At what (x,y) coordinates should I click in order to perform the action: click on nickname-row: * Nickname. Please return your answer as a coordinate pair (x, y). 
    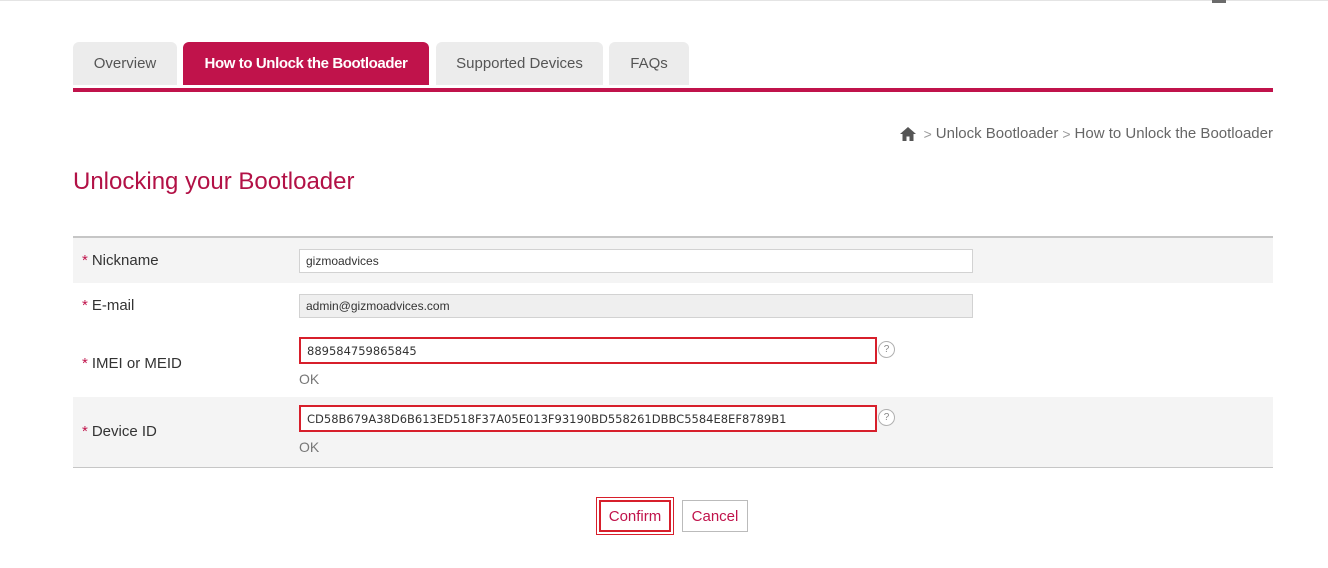
    Looking at the image, I should click on (673, 260).